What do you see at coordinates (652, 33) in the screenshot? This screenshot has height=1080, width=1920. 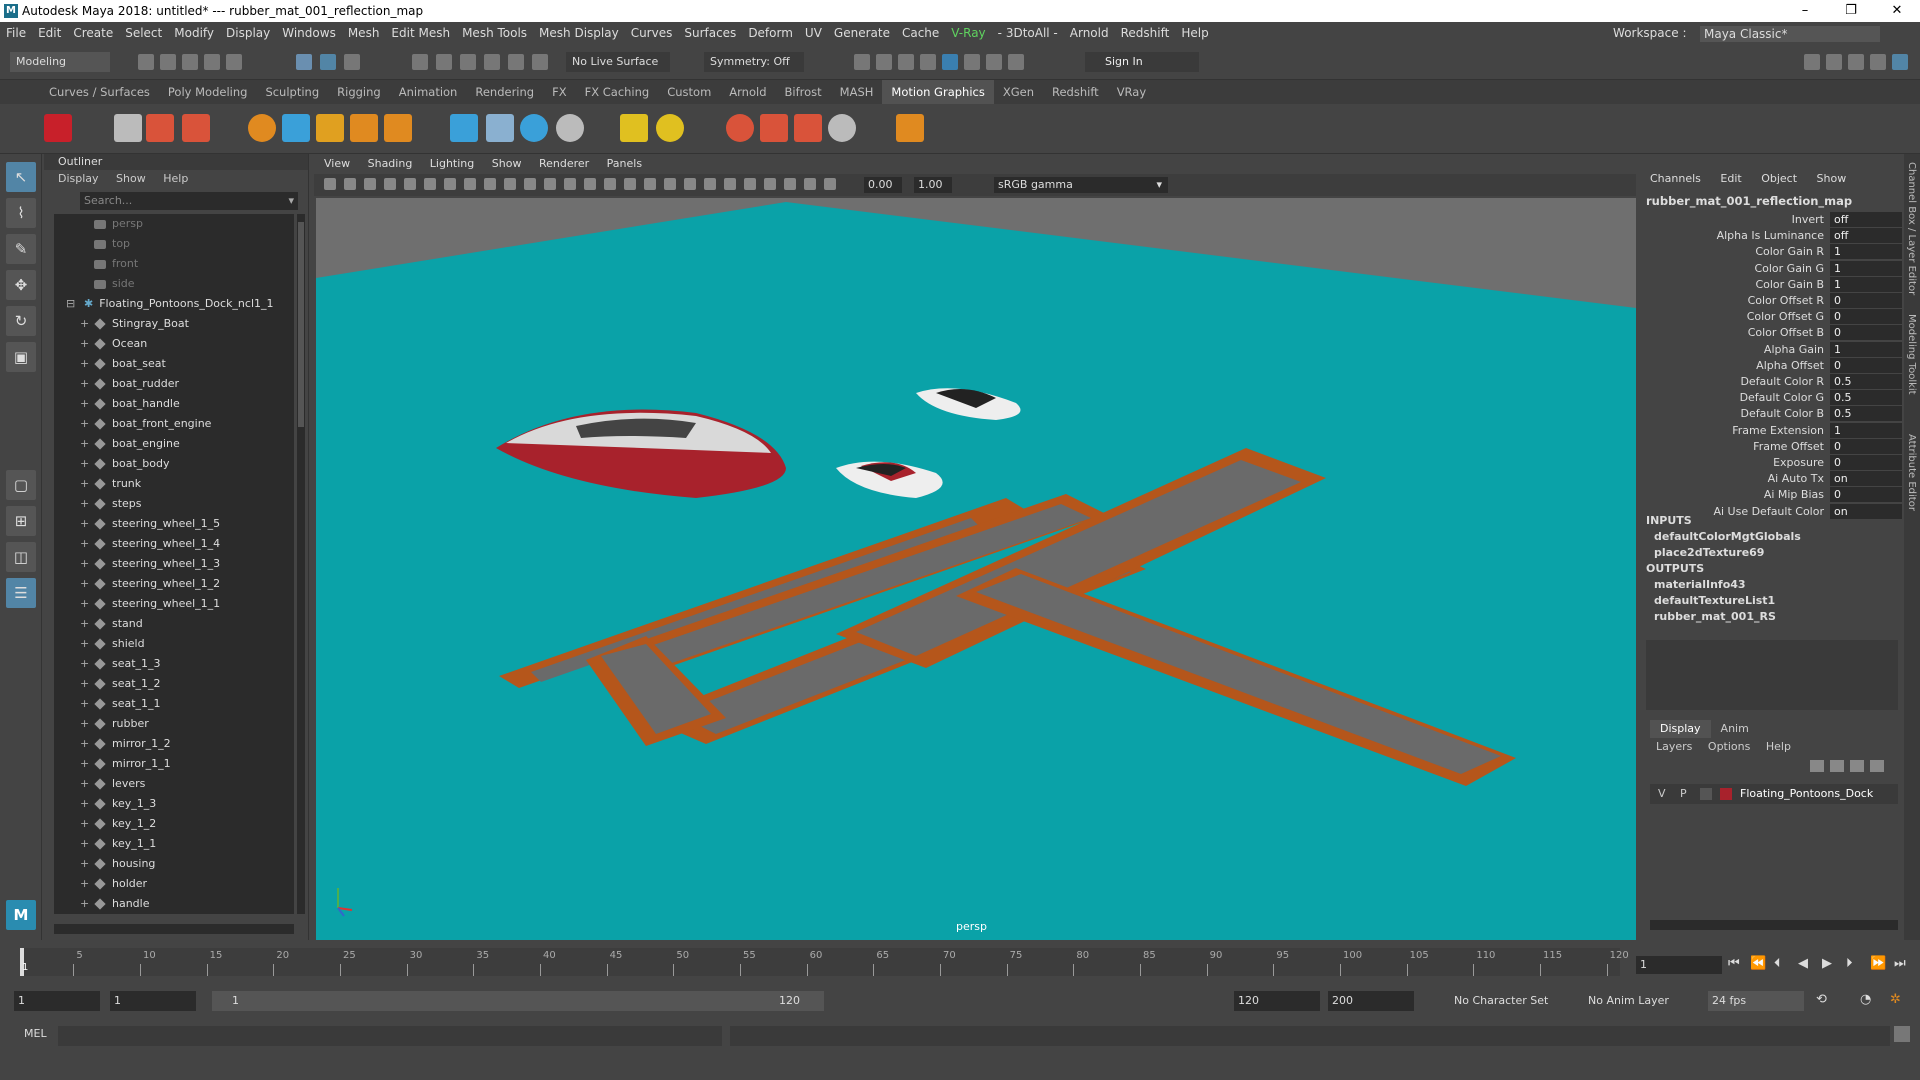 I see `menu-curves: Curves` at bounding box center [652, 33].